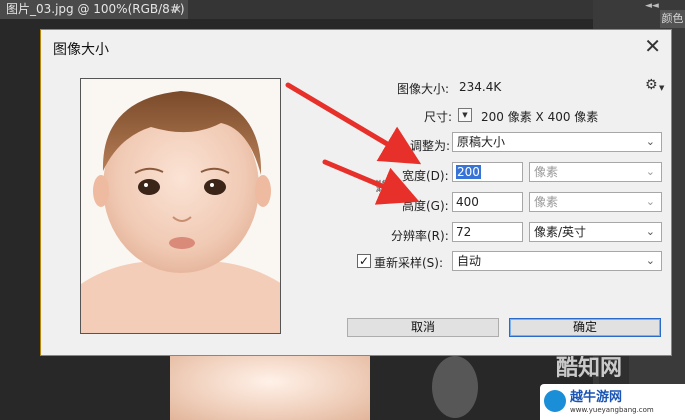 The image size is (685, 420). Describe the element at coordinates (177, 9) in the screenshot. I see `close-icon: ×` at that location.